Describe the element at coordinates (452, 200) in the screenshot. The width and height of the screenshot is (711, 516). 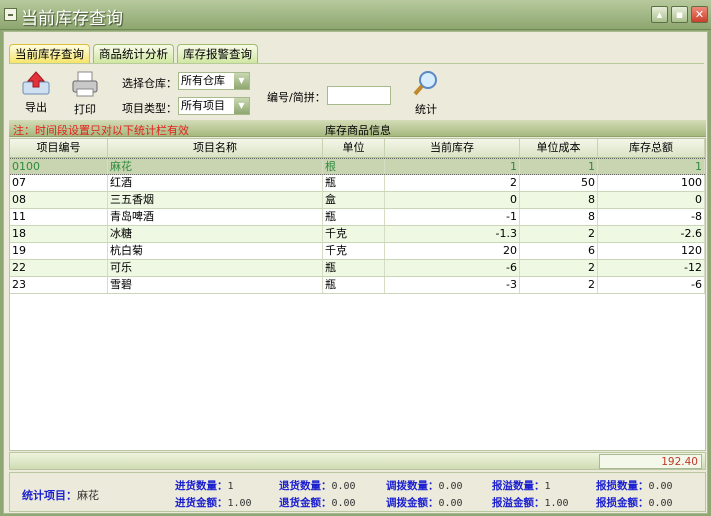
I see `table-cell: 0` at that location.